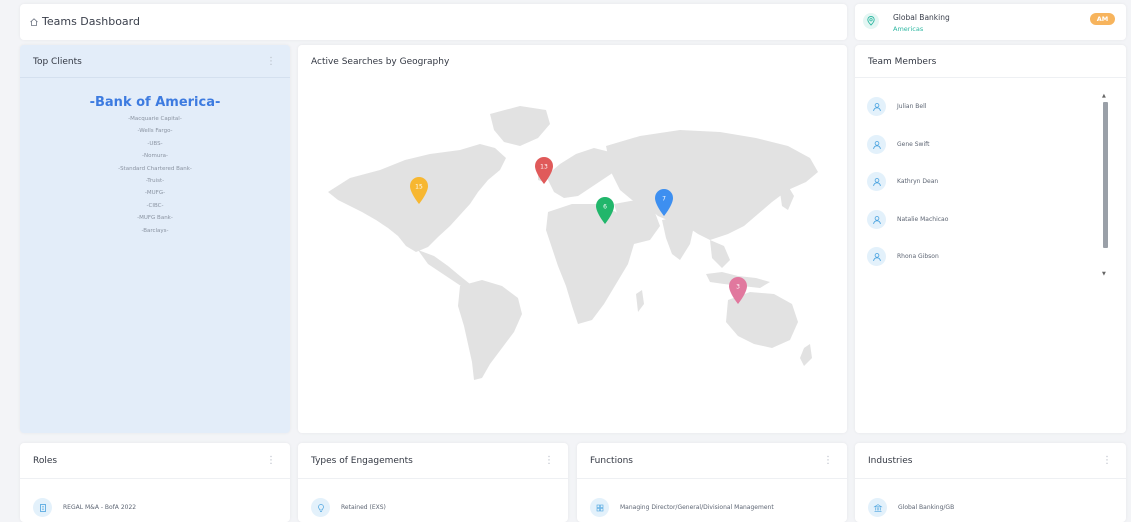  Describe the element at coordinates (363, 507) in the screenshot. I see `engagement-label: Retained (EXS)` at that location.